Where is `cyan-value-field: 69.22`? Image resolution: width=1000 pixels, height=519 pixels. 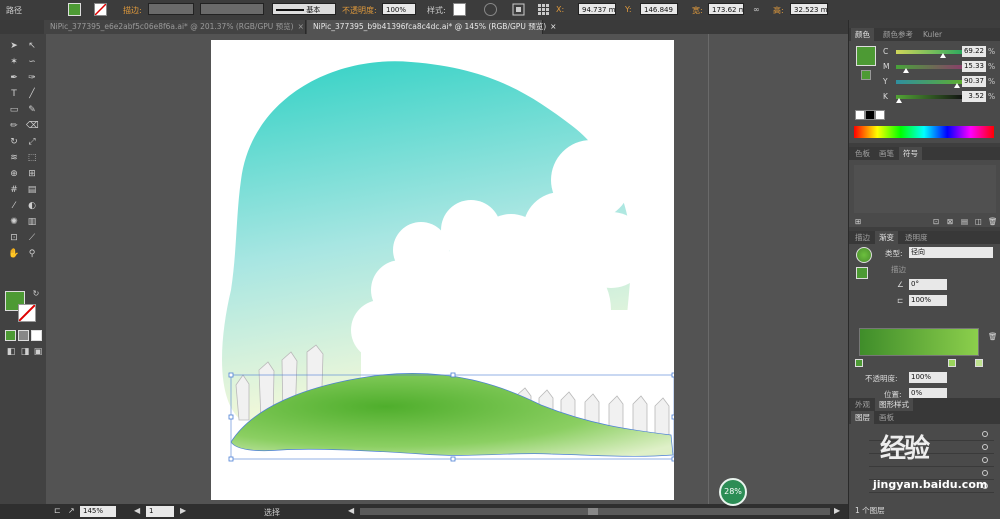
cyan-value-field: 69.22 is located at coordinates (974, 51).